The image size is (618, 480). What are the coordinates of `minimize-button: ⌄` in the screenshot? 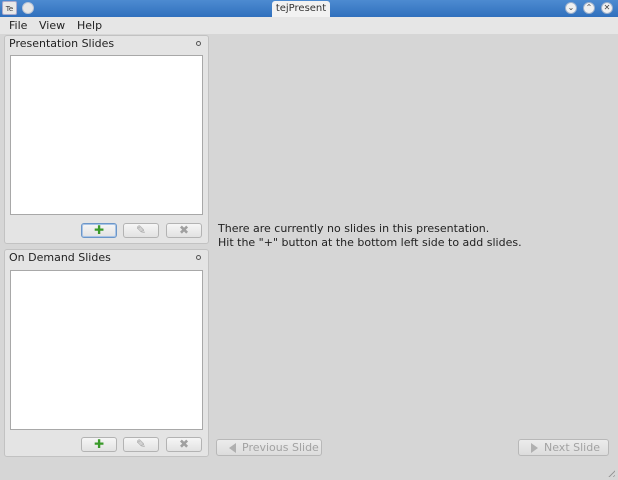 It's located at (571, 8).